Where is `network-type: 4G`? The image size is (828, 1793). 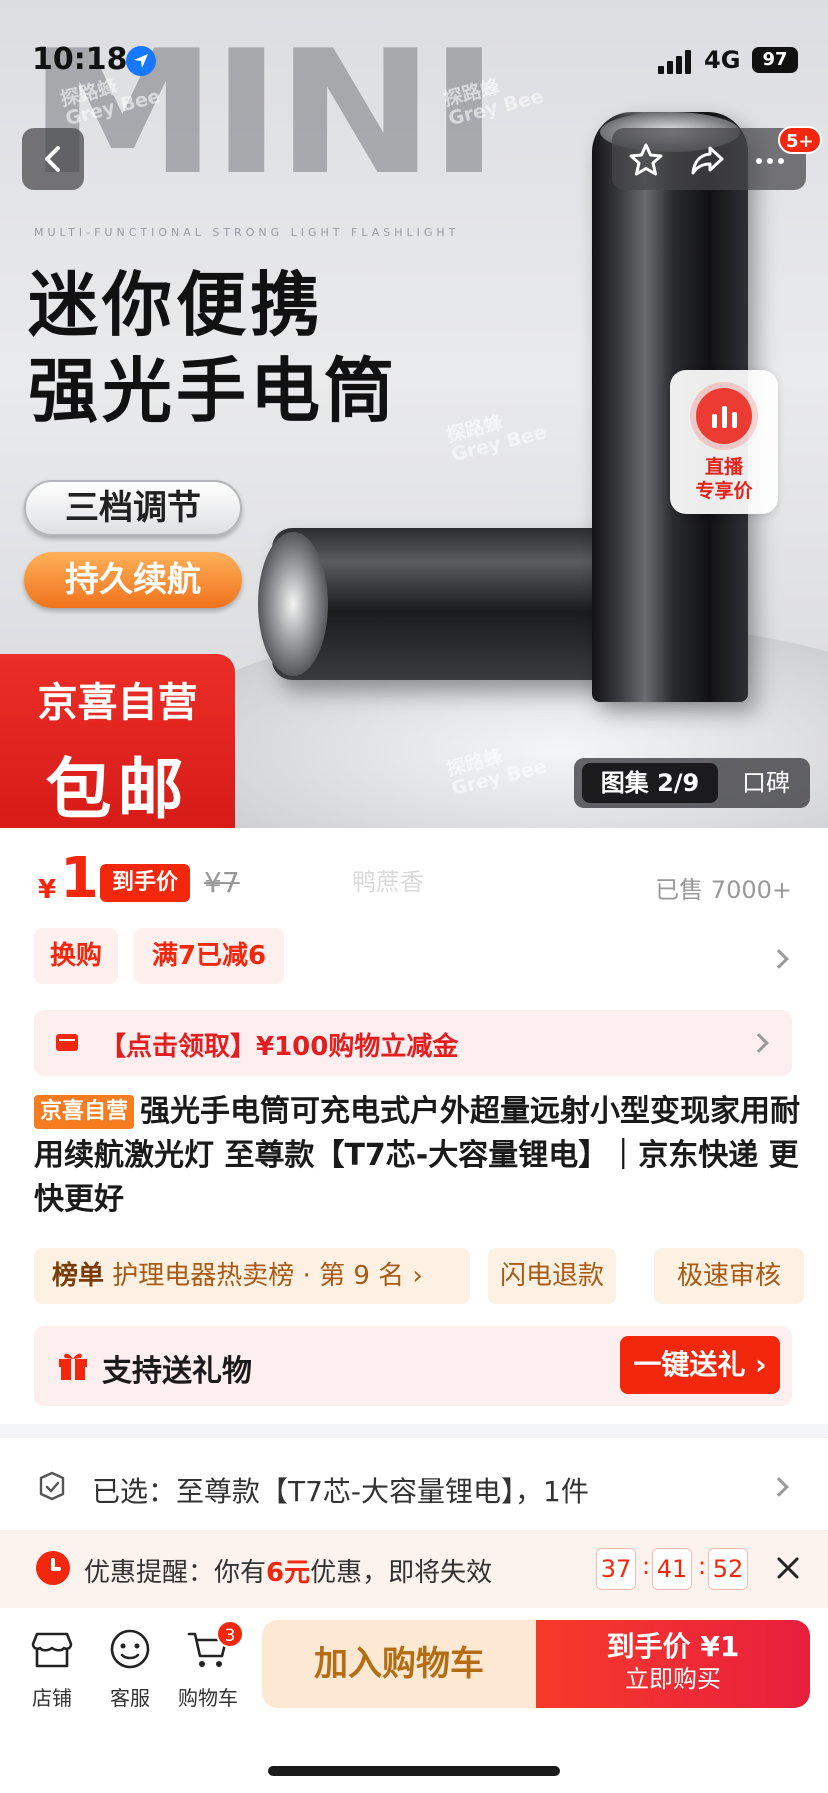
network-type: 4G is located at coordinates (722, 60).